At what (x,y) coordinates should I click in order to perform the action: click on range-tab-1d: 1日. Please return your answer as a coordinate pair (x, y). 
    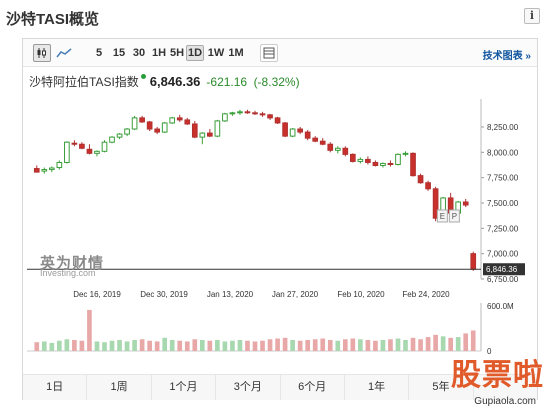
    Looking at the image, I should click on (55, 387).